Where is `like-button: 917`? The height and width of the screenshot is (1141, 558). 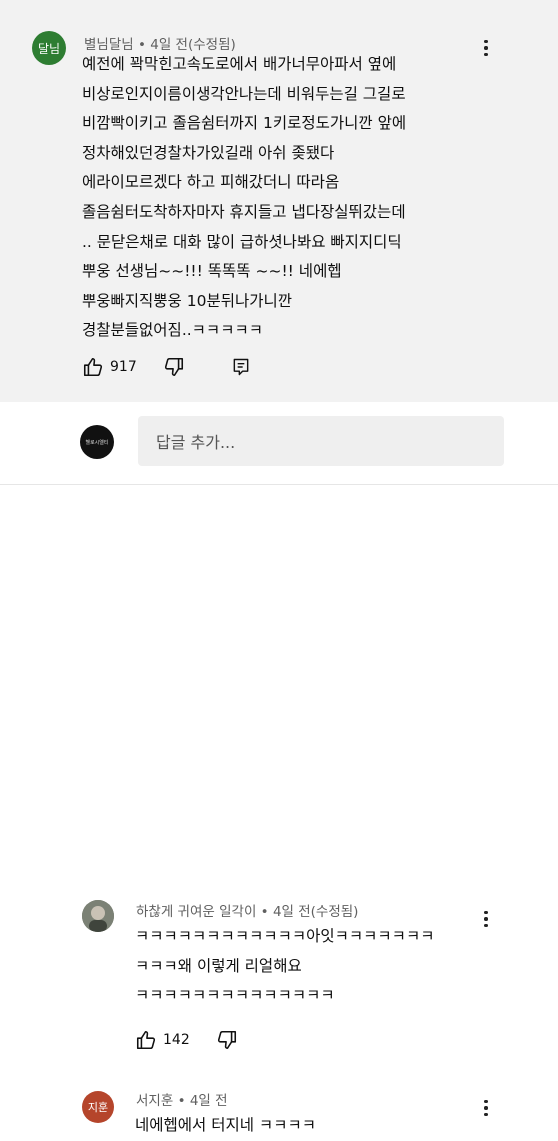 like-button: 917 is located at coordinates (109, 367).